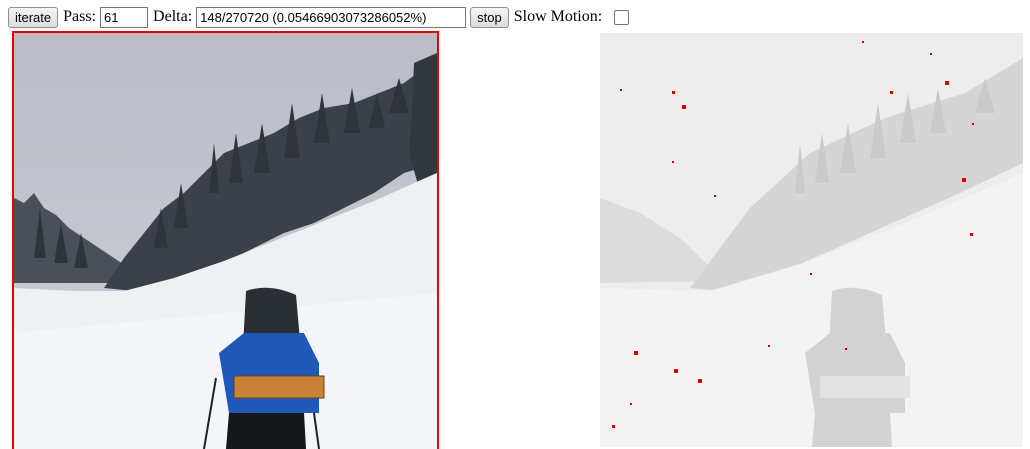 Image resolution: width=1030 pixels, height=449 pixels. Describe the element at coordinates (489, 17) in the screenshot. I see `stop-button: stop` at that location.